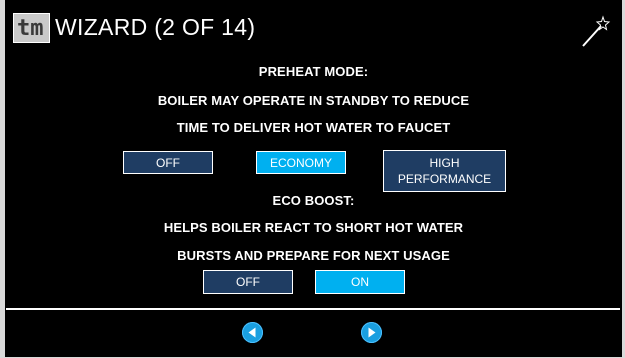 The height and width of the screenshot is (358, 625). I want to click on app-logo: tm, so click(31, 28).